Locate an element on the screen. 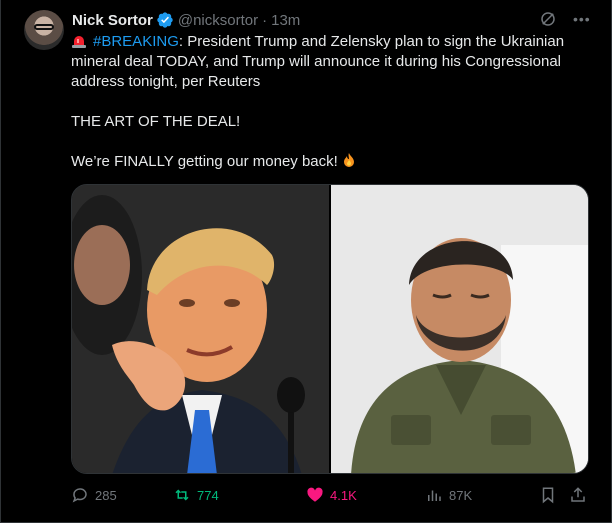  action-bar: 285 774 4.1K 87K is located at coordinates (331, 495).